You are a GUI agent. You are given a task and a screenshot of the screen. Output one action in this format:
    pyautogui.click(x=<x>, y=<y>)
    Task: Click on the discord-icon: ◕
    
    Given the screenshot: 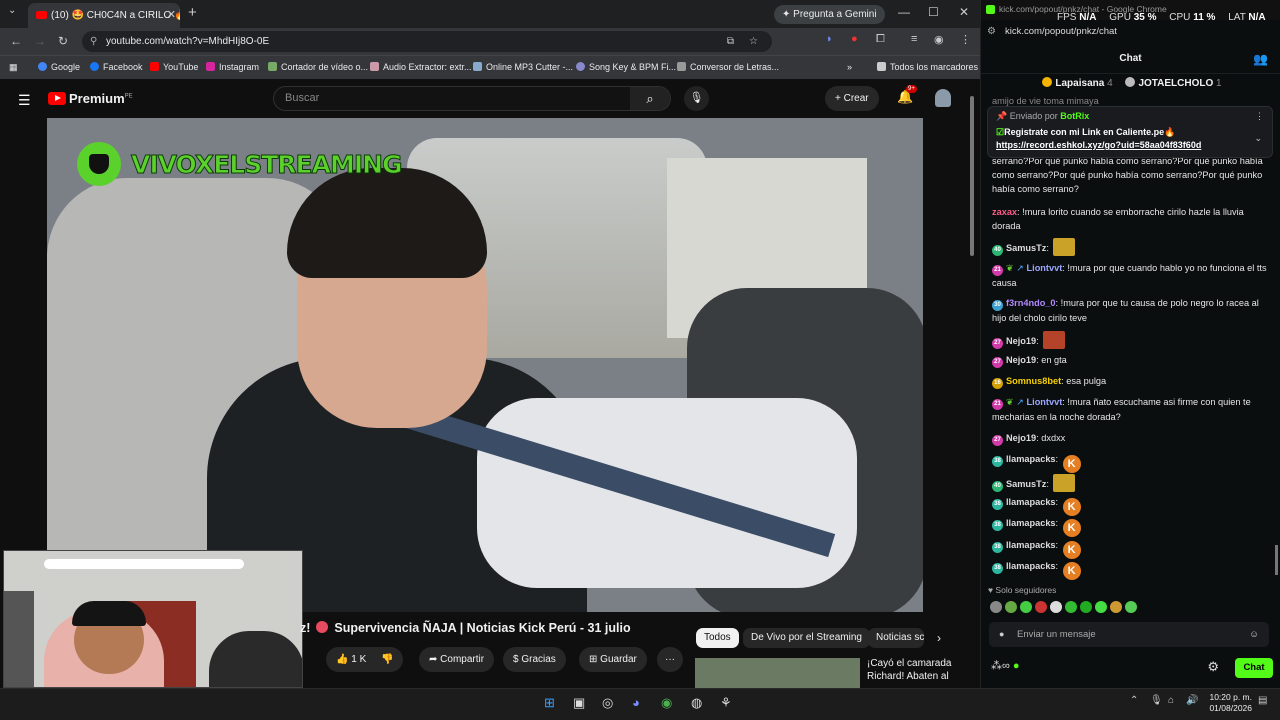 What is the action you would take?
    pyautogui.click(x=636, y=702)
    